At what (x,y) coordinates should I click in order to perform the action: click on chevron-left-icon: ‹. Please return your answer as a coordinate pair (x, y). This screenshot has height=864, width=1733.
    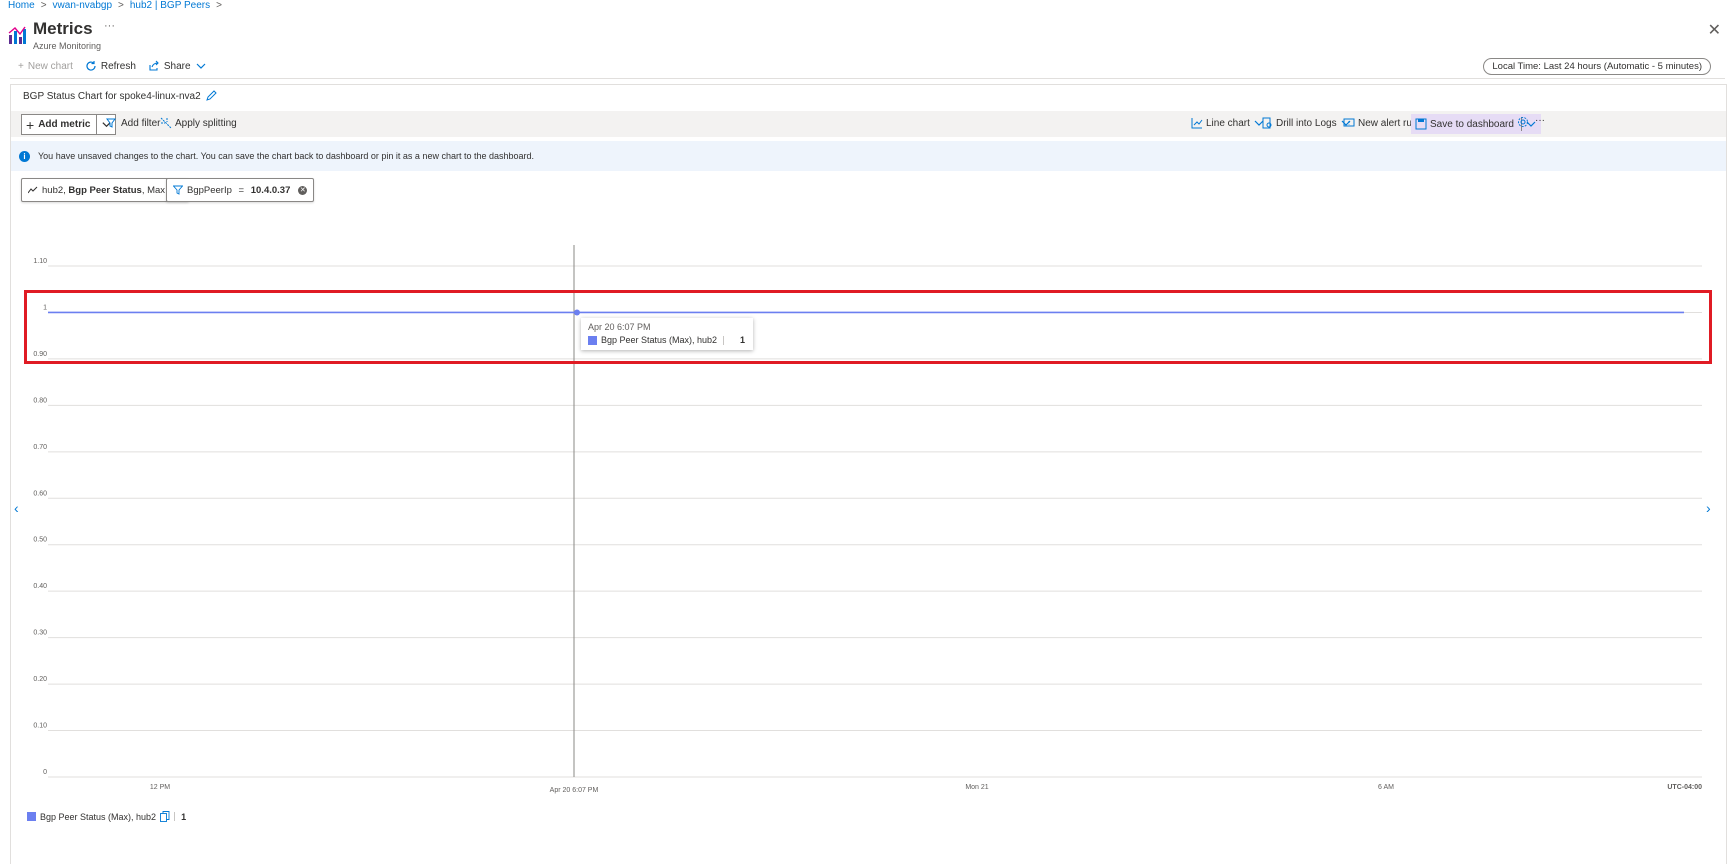
    Looking at the image, I should click on (16, 508).